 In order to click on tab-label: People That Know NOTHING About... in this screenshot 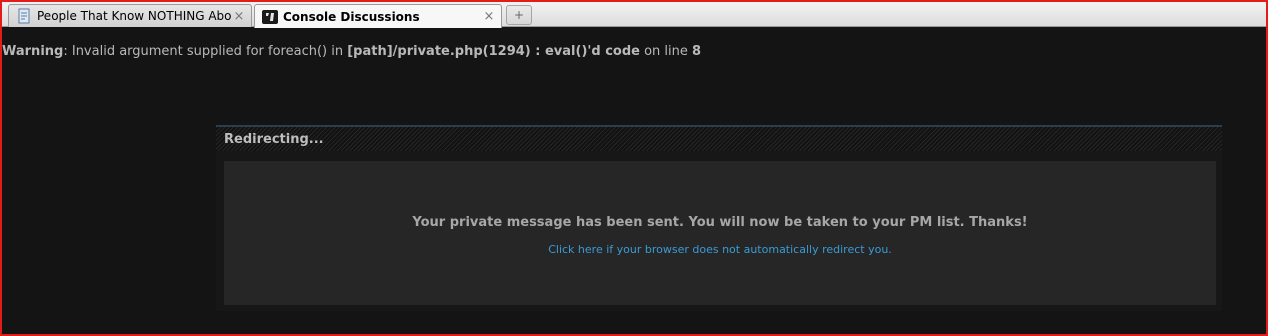, I will do `click(134, 16)`.